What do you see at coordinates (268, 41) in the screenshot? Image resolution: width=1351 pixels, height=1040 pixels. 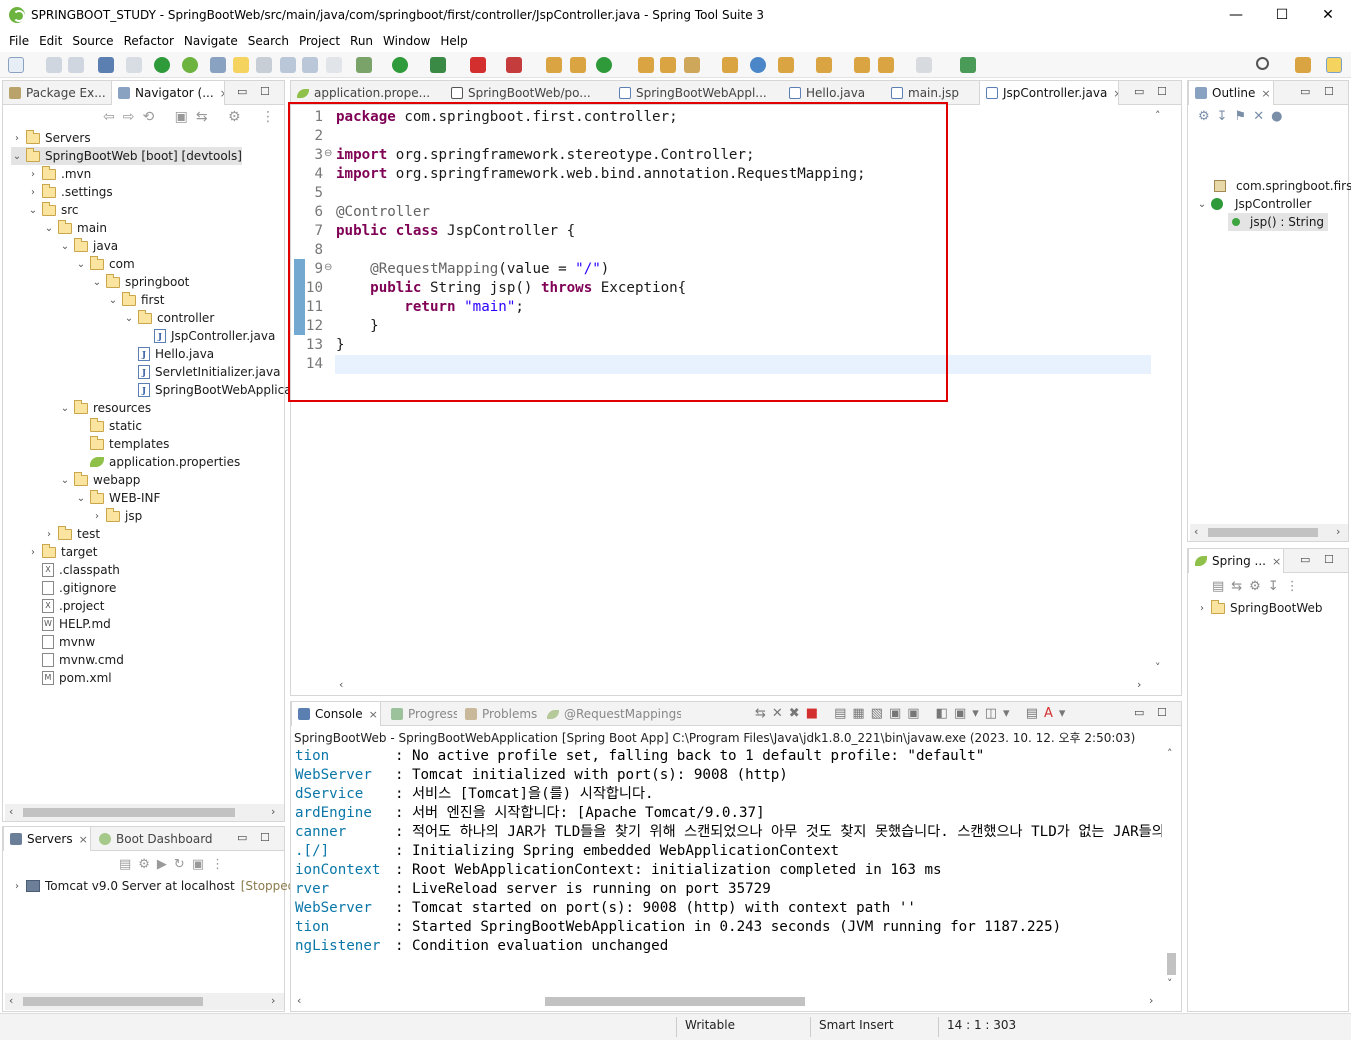 I see `menu-search: Search` at bounding box center [268, 41].